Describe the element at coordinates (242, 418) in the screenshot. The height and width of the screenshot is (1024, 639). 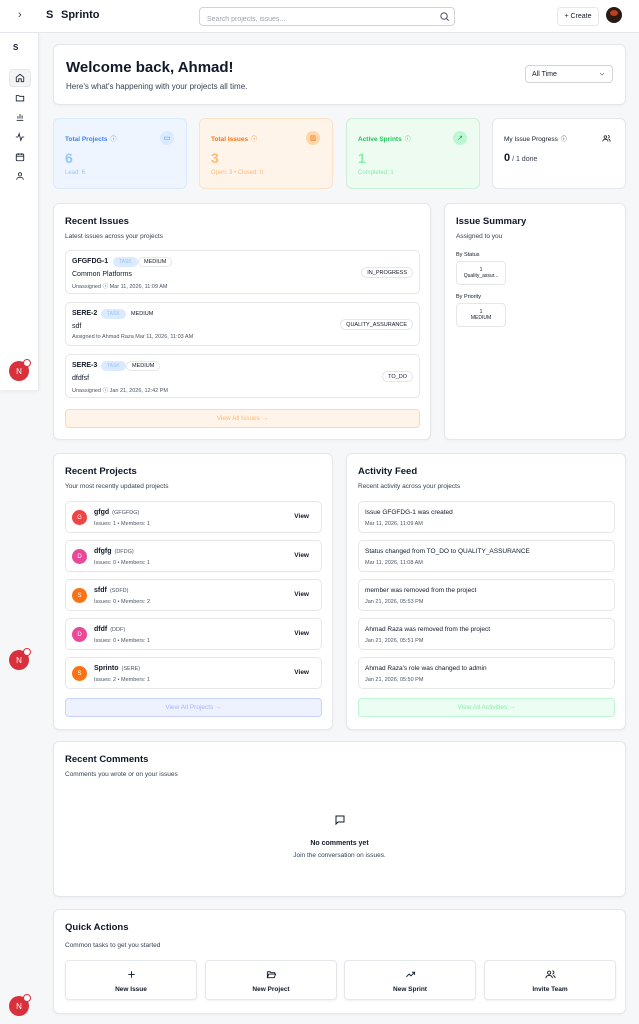
I see `view-all-issues-button: View All Issues →` at that location.